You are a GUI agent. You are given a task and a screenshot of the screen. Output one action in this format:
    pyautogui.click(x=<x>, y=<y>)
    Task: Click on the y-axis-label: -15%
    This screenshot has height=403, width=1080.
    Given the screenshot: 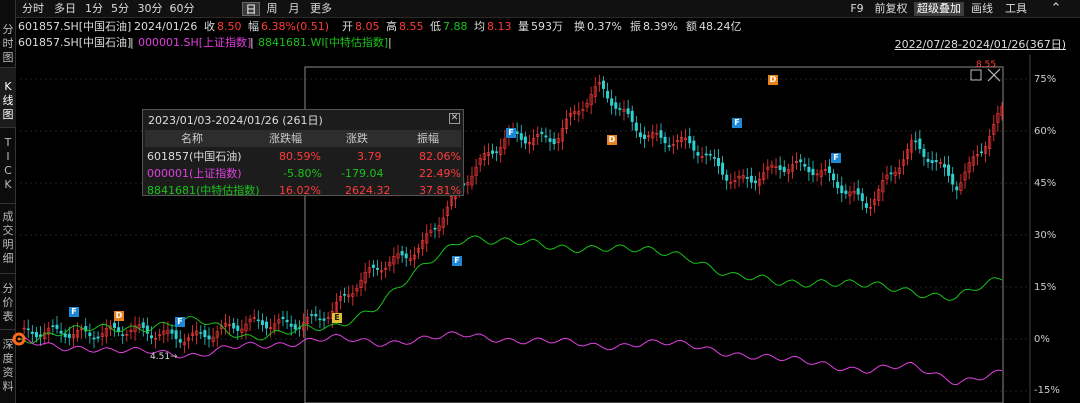 What is the action you would take?
    pyautogui.click(x=1047, y=390)
    